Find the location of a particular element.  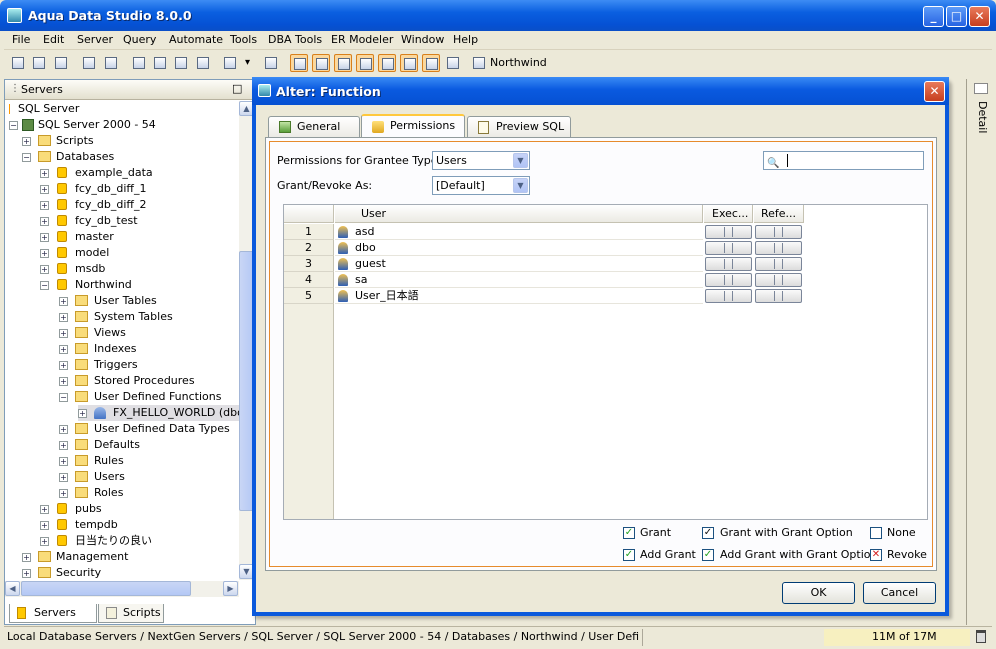

open-icon is located at coordinates (39, 63).